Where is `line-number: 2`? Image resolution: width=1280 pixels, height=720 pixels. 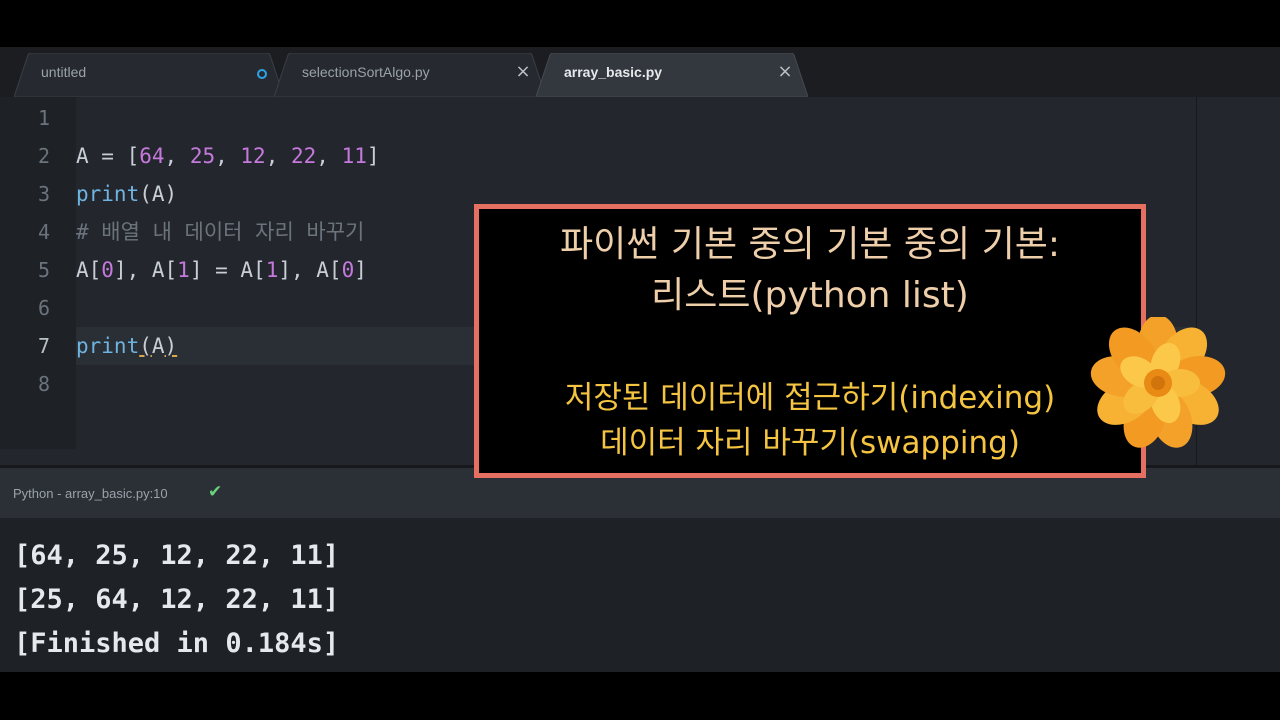 line-number: 2 is located at coordinates (43, 156).